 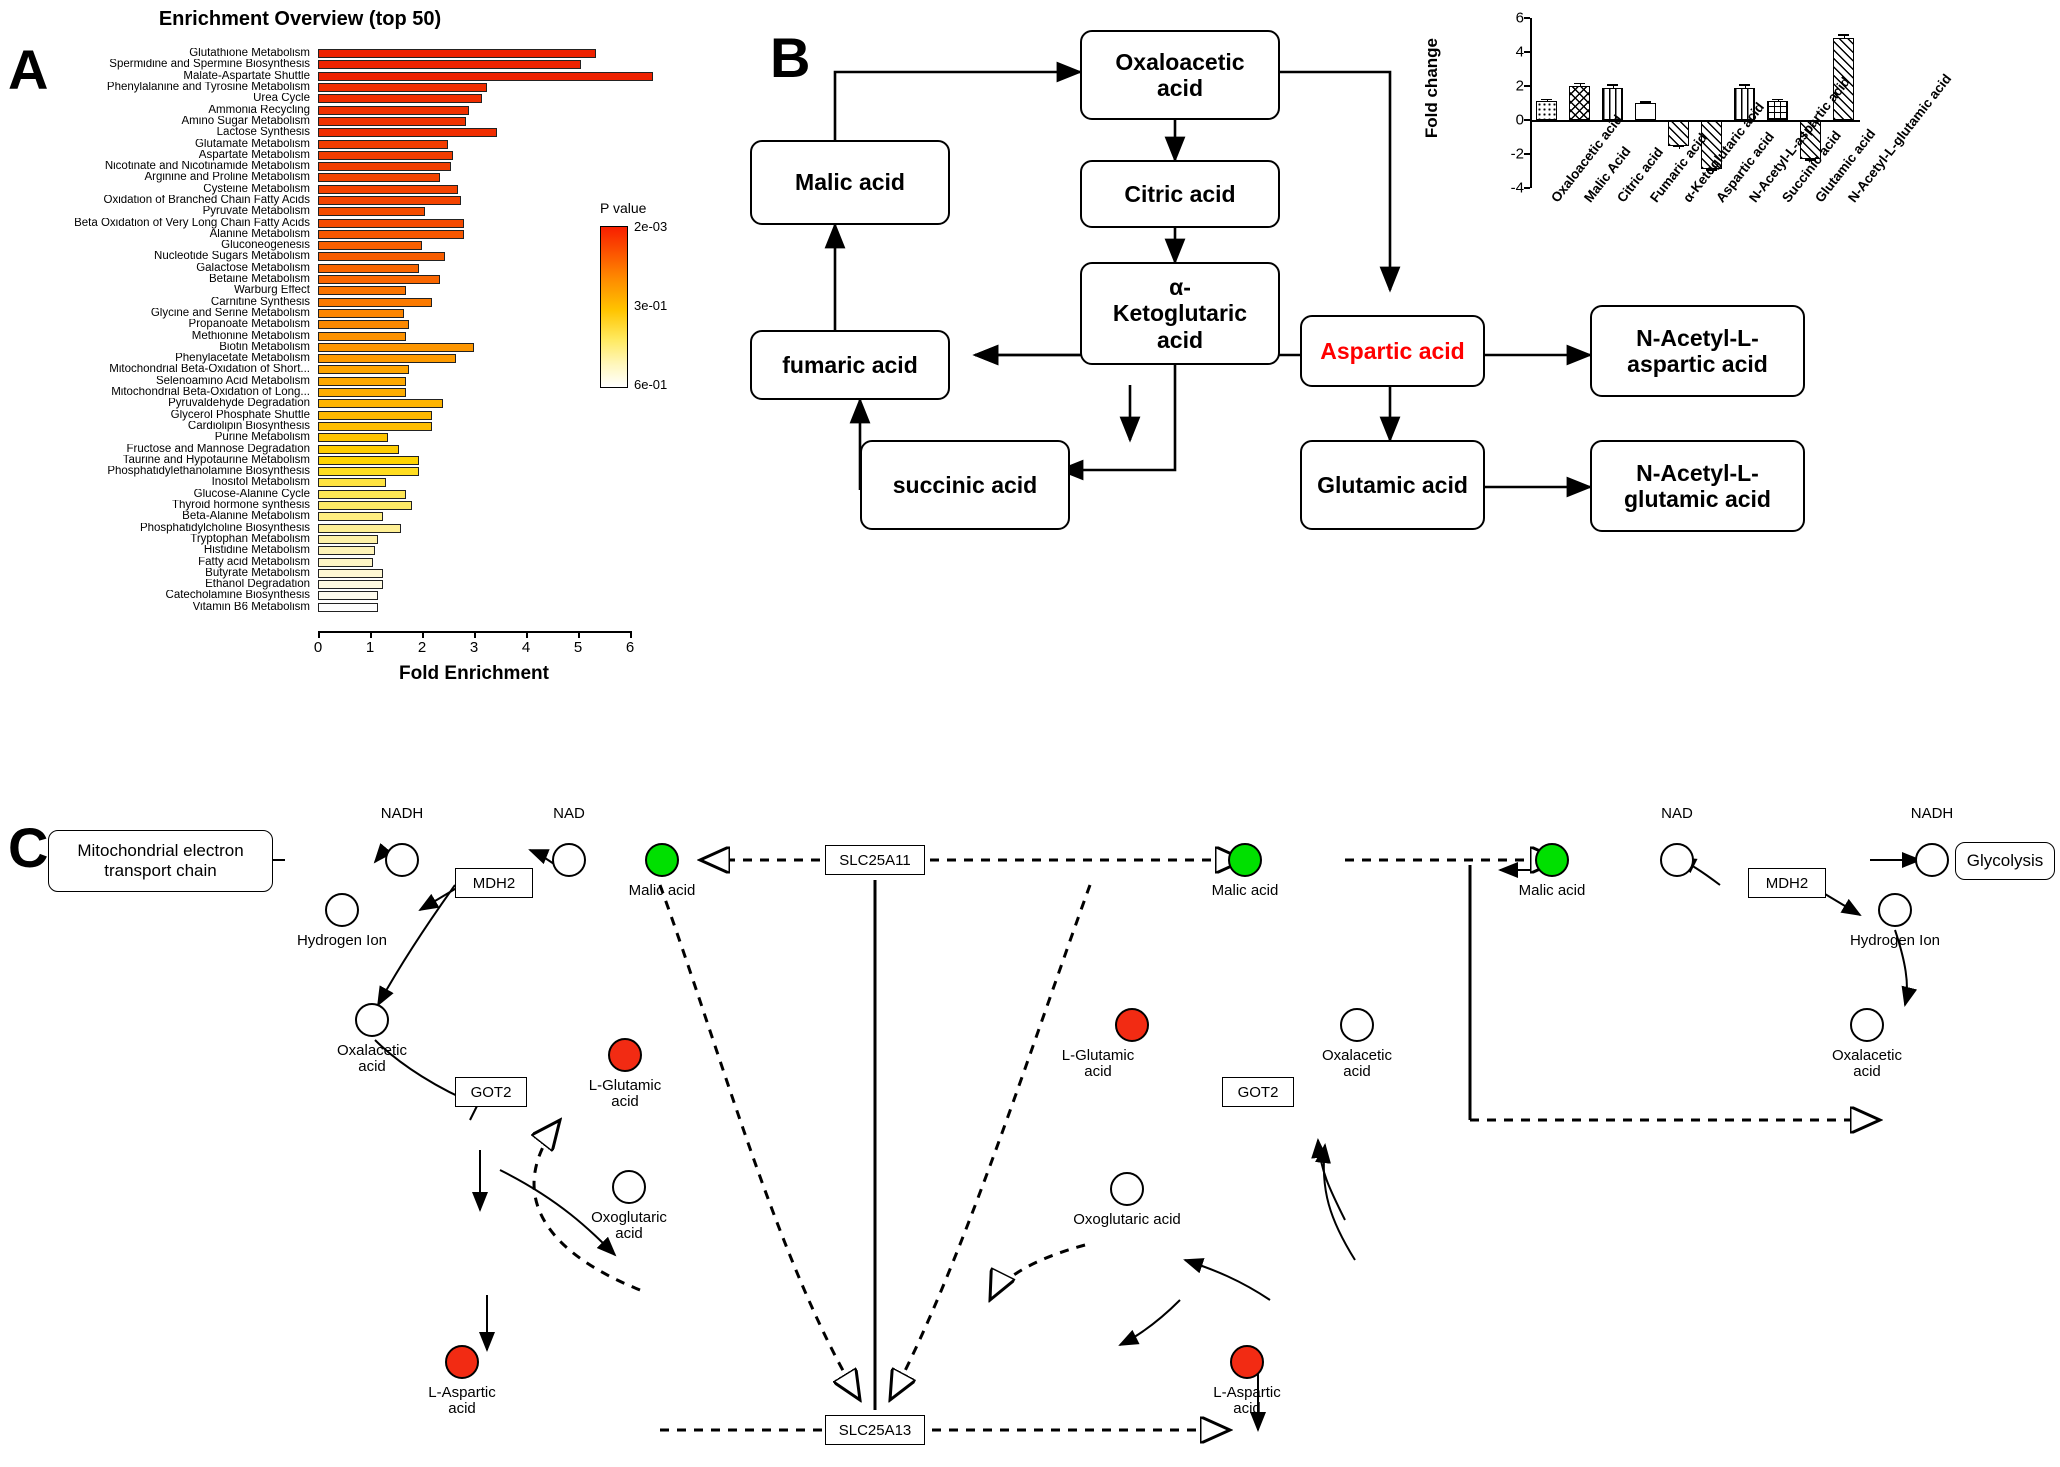 I want to click on node-citric-acid: Citric acid, so click(x=1180, y=194).